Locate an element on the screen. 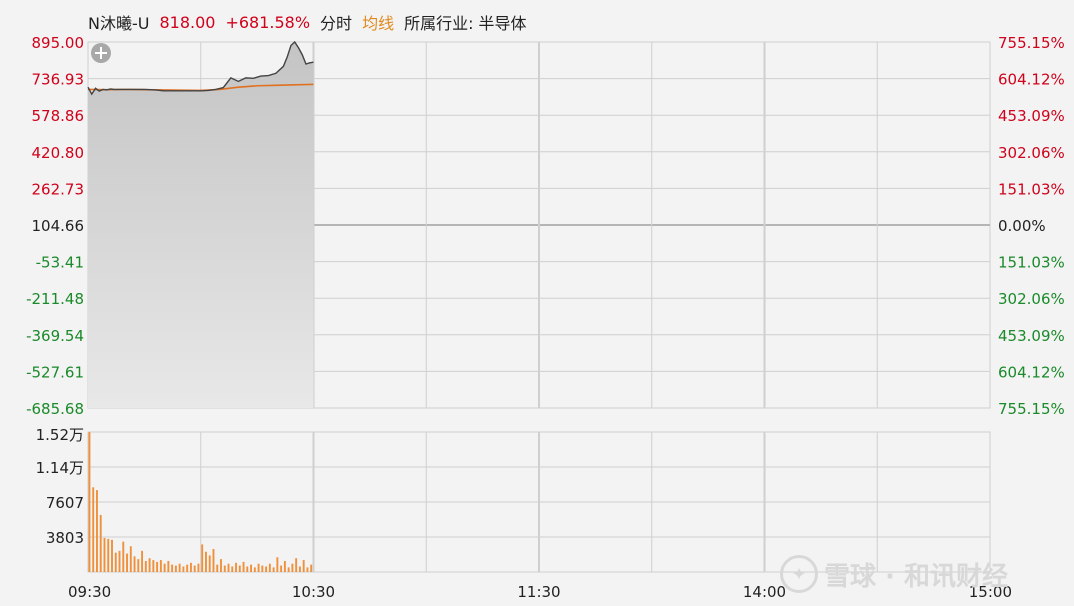 The width and height of the screenshot is (1074, 606). y-tick-label-left: 104.66 is located at coordinates (58, 226).